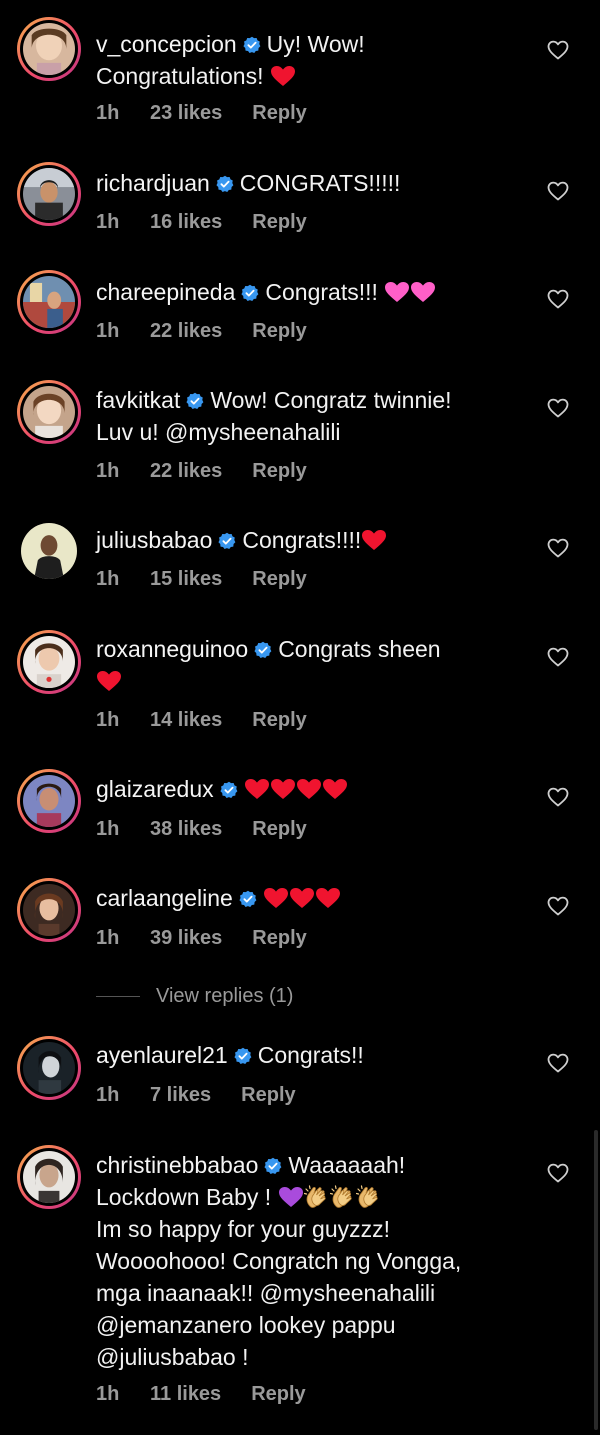  I want to click on comment-text: Luv u! @mysheenahalili, so click(218, 432).